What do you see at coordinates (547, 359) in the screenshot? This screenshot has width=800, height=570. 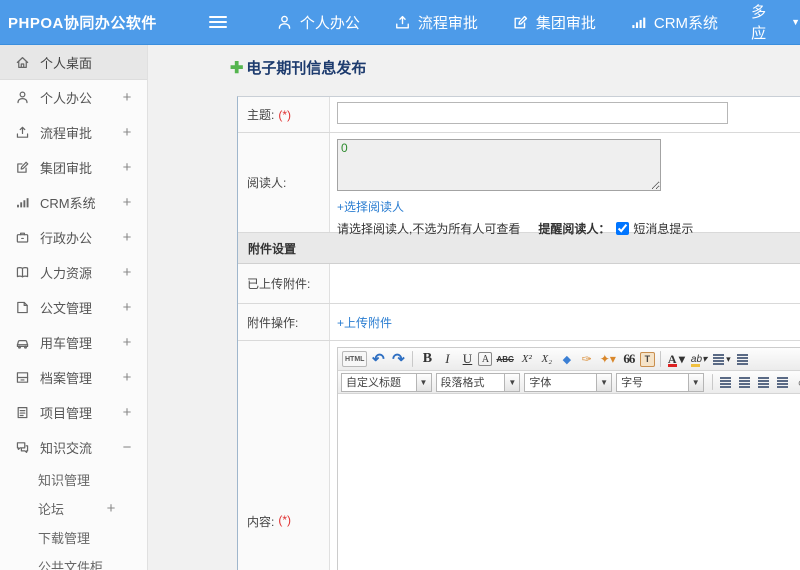 I see `subscript-button: X₂` at bounding box center [547, 359].